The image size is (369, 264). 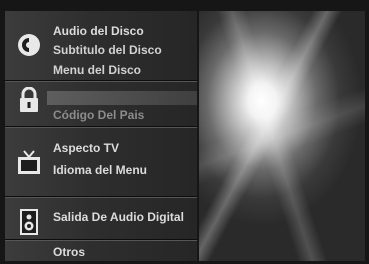 I want to click on parental-lock-group: Código Del Pais, so click(x=101, y=104).